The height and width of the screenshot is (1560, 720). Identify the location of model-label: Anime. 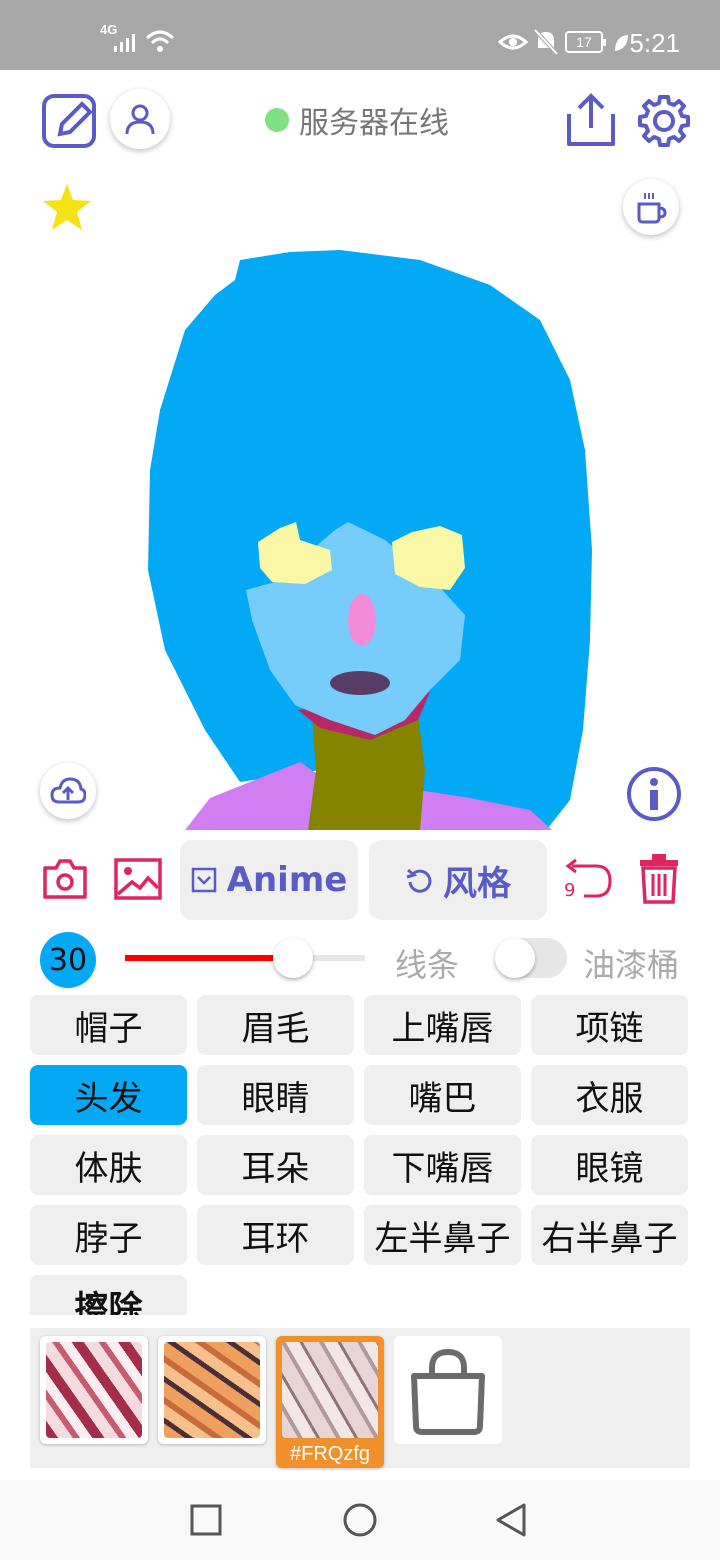
(287, 880).